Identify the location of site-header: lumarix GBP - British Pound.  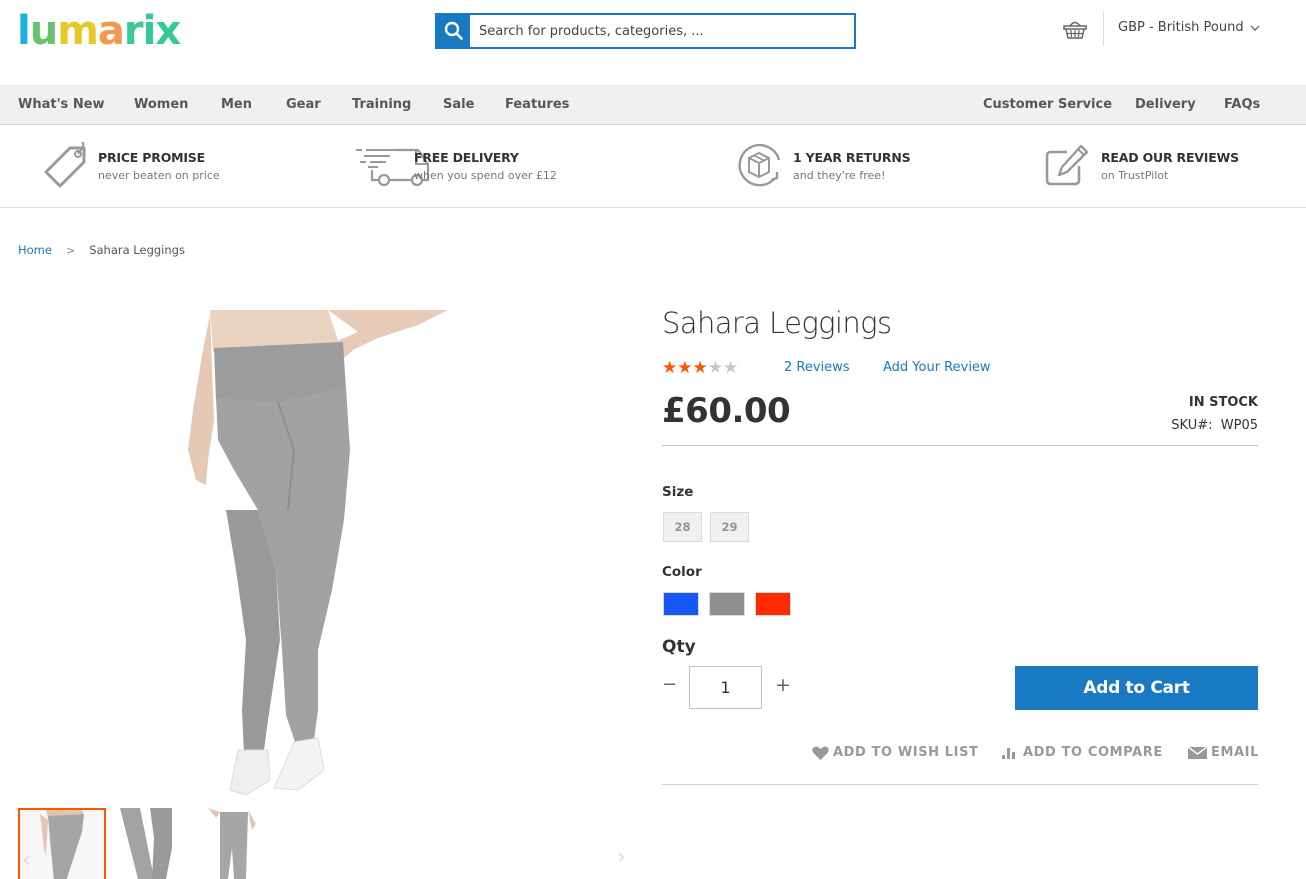
(653, 42).